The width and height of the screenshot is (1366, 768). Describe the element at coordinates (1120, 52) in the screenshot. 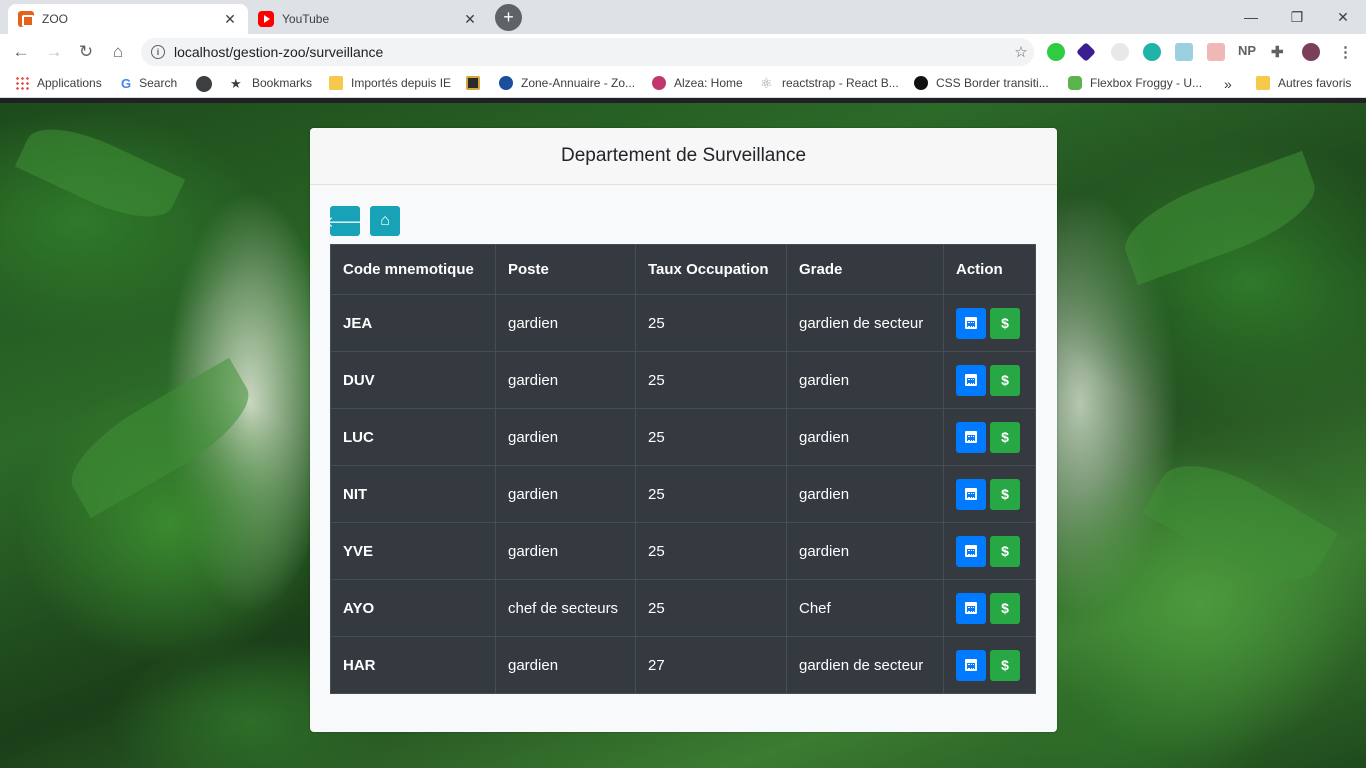

I see `extension-grey-icon` at that location.